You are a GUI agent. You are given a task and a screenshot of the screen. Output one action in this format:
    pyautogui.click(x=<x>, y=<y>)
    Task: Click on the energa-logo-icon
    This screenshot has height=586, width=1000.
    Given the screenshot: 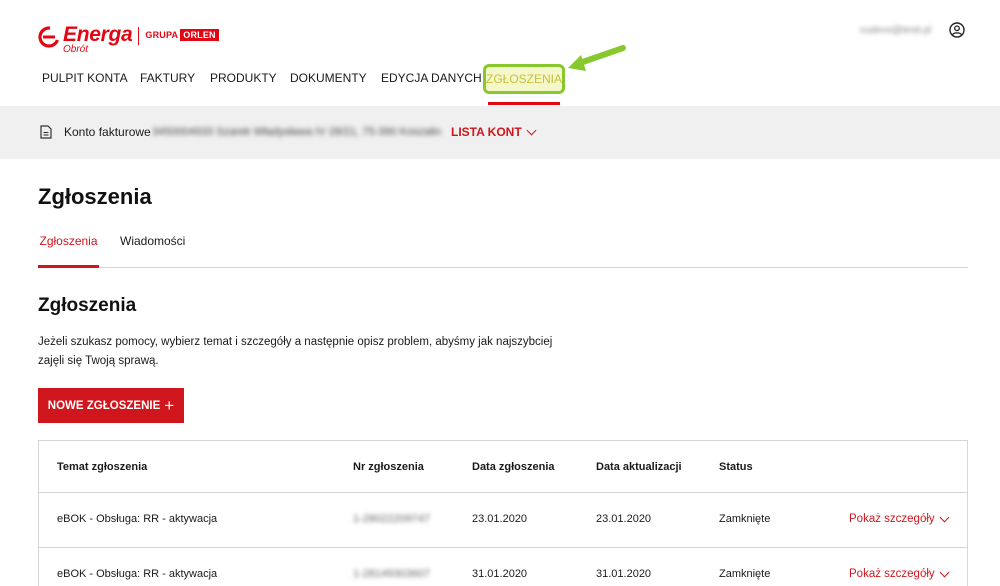 What is the action you would take?
    pyautogui.click(x=49, y=37)
    